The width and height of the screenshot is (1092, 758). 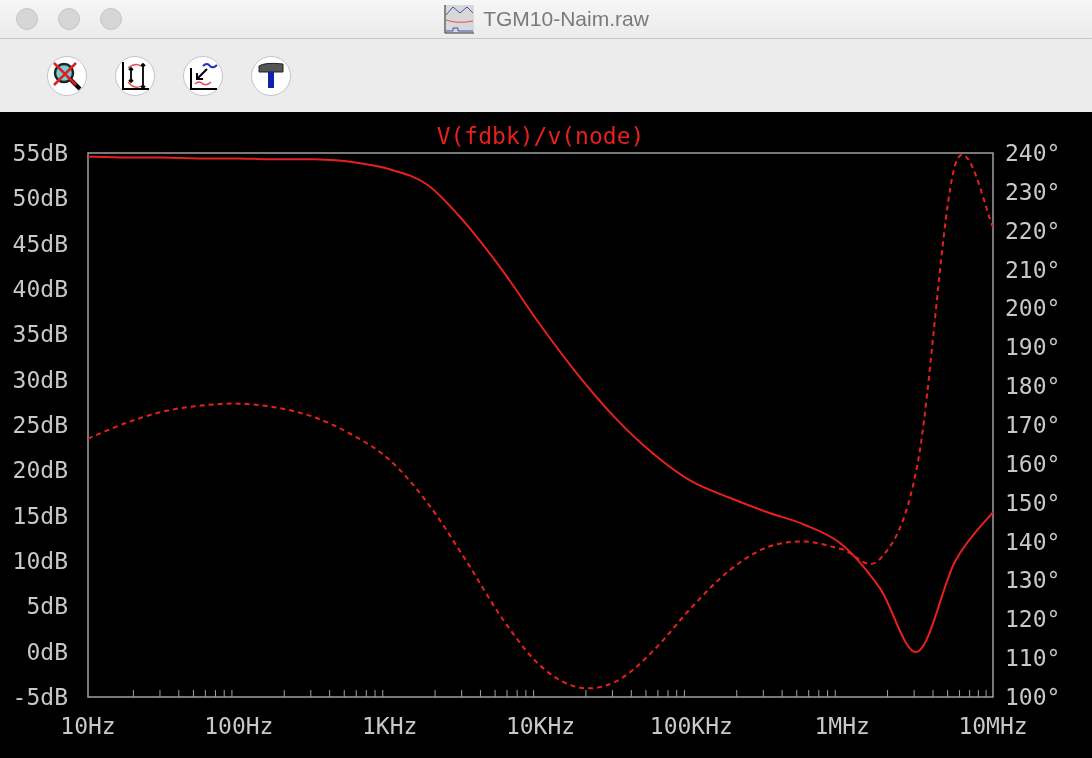 What do you see at coordinates (47, 606) in the screenshot?
I see `y-tick-label: 5dB` at bounding box center [47, 606].